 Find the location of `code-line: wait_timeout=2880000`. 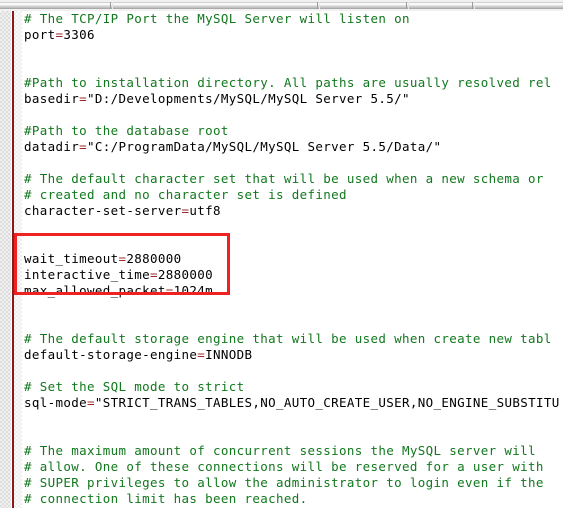

code-line: wait_timeout=2880000 is located at coordinates (292, 259).